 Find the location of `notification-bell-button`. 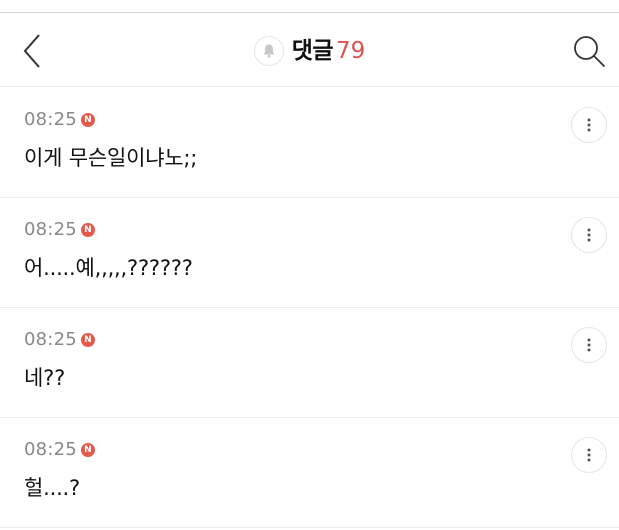

notification-bell-button is located at coordinates (268, 51).